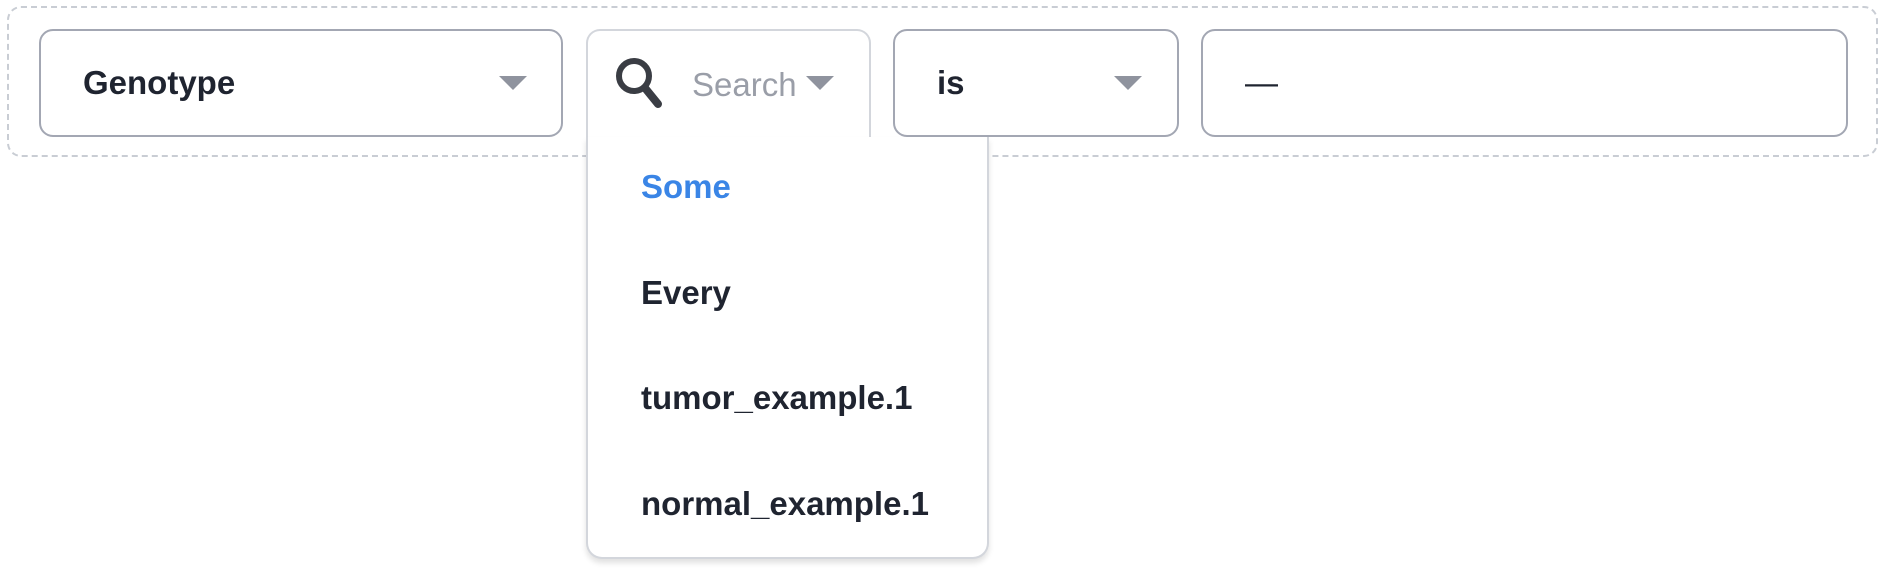 The width and height of the screenshot is (1886, 568). What do you see at coordinates (159, 82) in the screenshot?
I see `field-select-value: Genotype` at bounding box center [159, 82].